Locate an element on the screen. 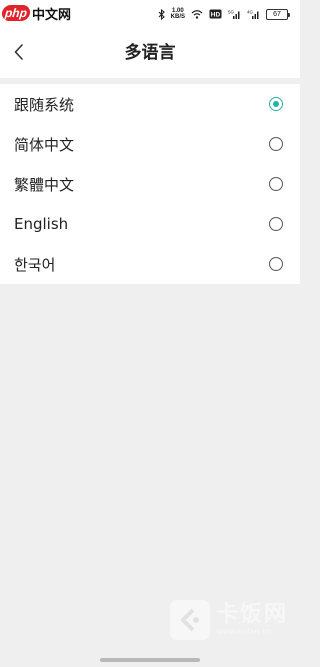  page-title: 多语言 is located at coordinates (150, 53).